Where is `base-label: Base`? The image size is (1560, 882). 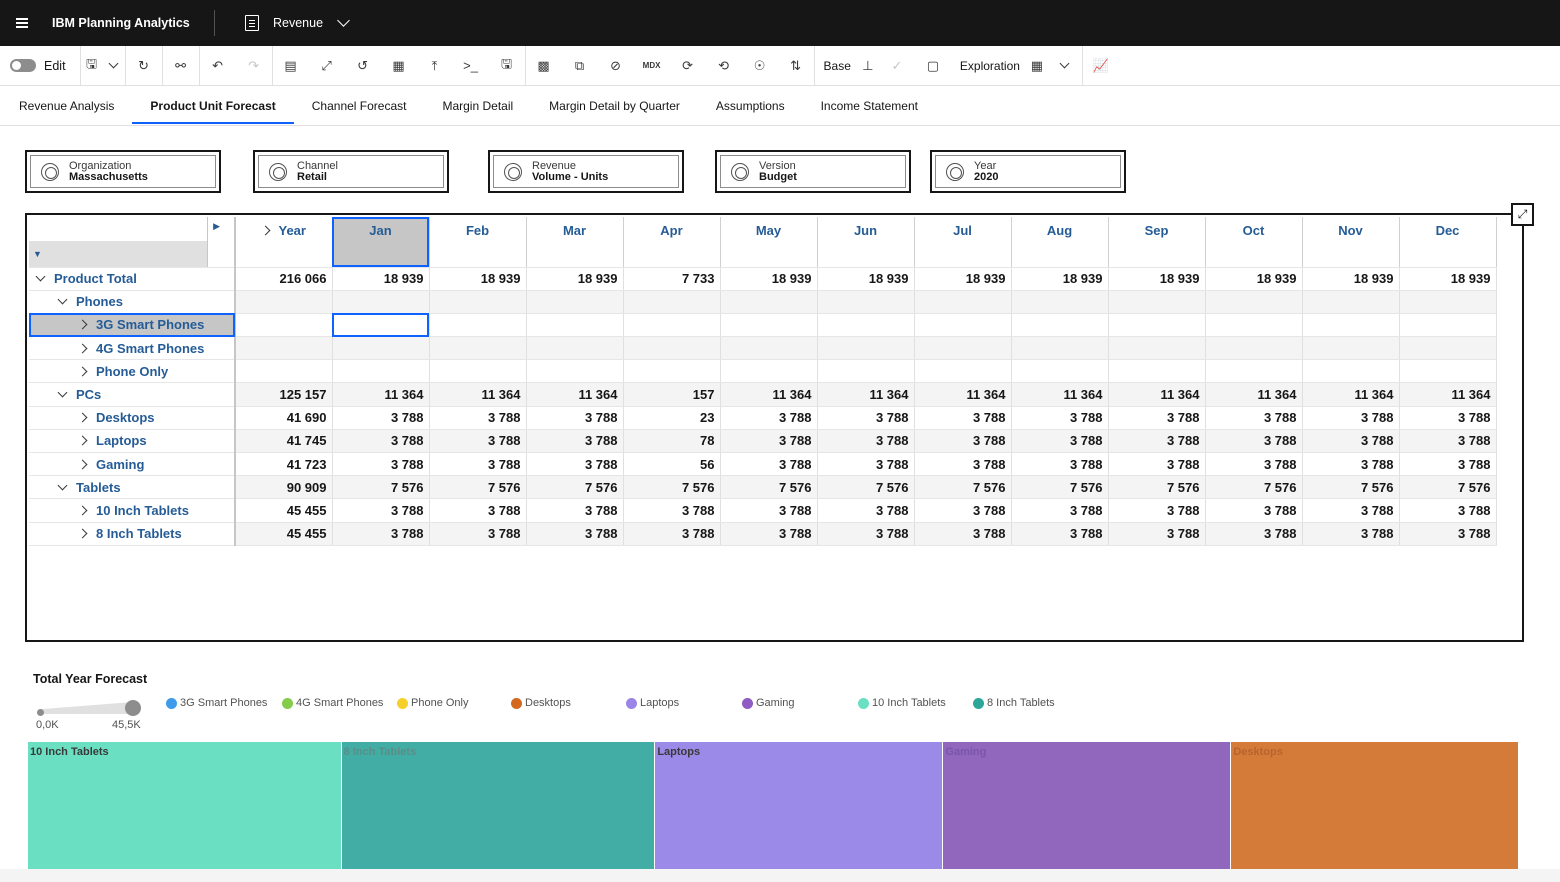 base-label: Base is located at coordinates (836, 66).